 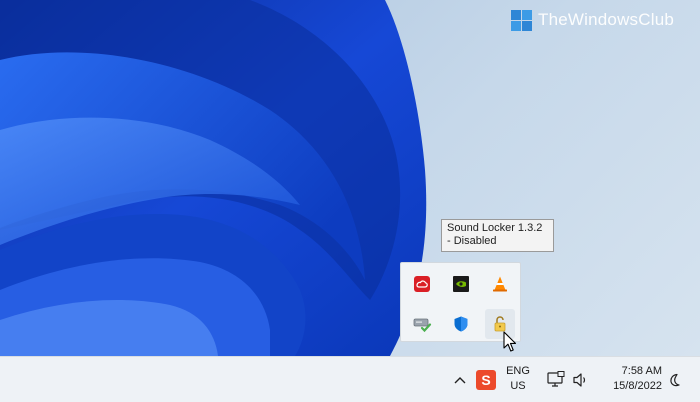 I want to click on language-line-1: ENG, so click(x=518, y=371).